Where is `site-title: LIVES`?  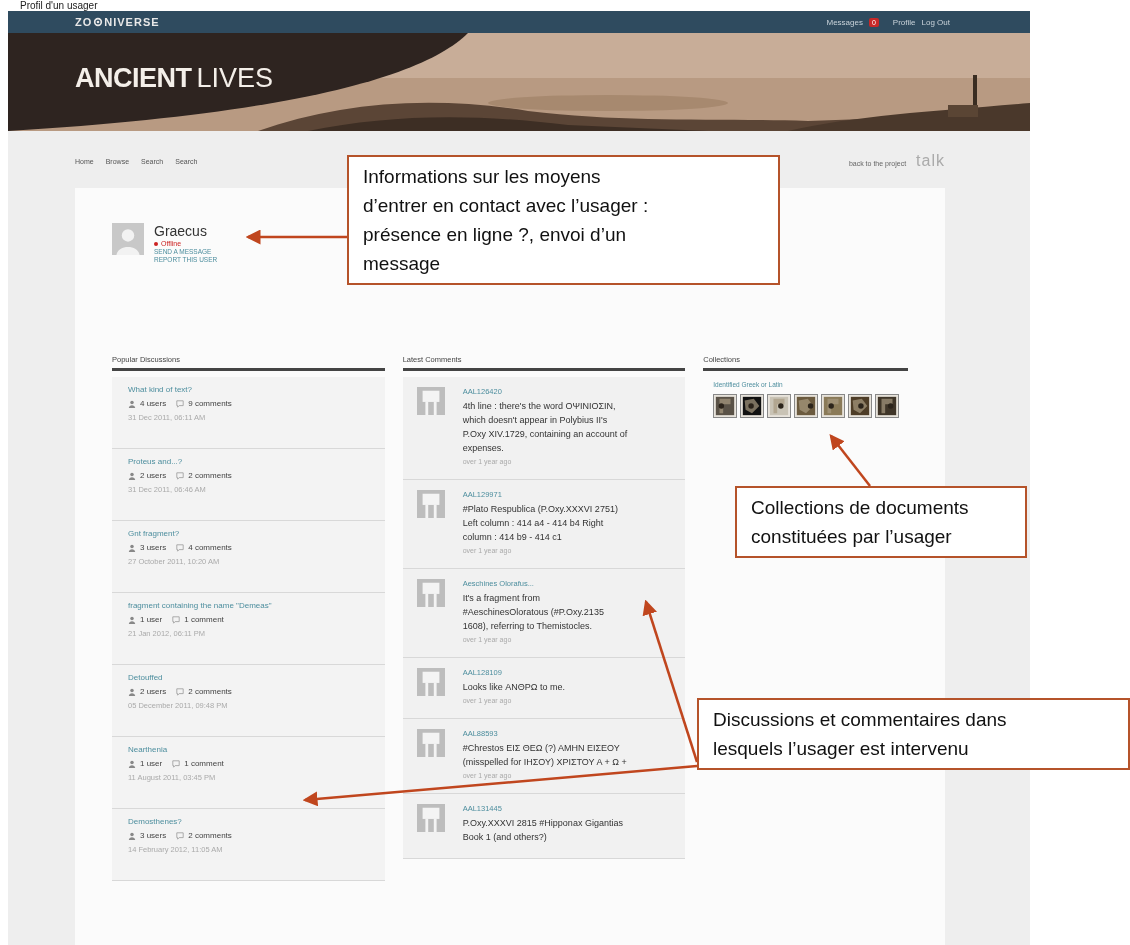 site-title: LIVES is located at coordinates (235, 78).